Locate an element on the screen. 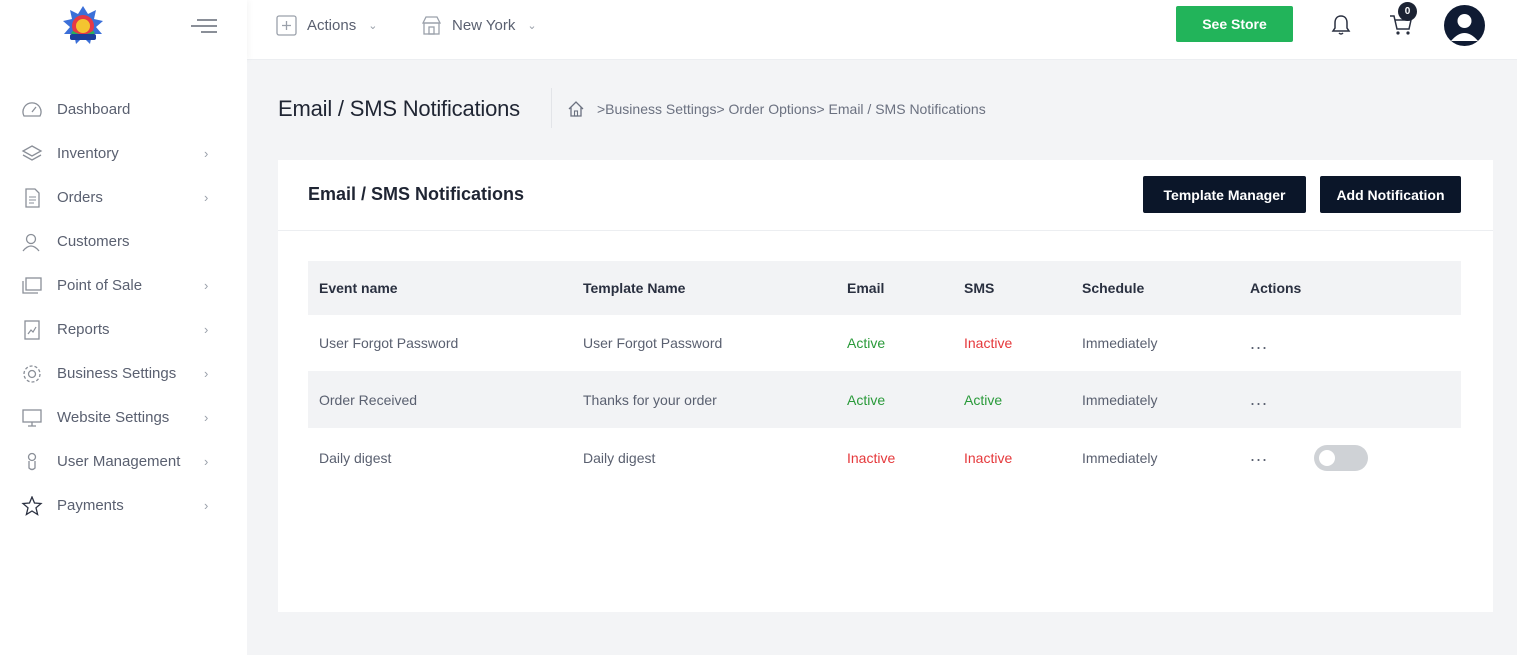 The height and width of the screenshot is (655, 1517). menu-toggle-icon is located at coordinates (204, 26).